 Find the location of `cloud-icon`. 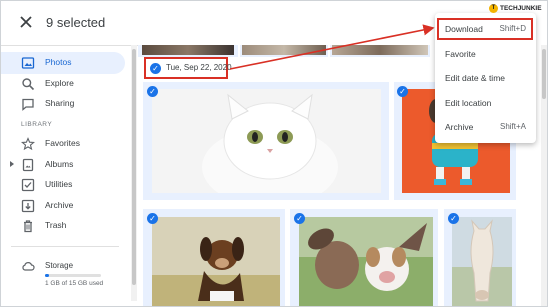

cloud-icon is located at coordinates (28, 266).